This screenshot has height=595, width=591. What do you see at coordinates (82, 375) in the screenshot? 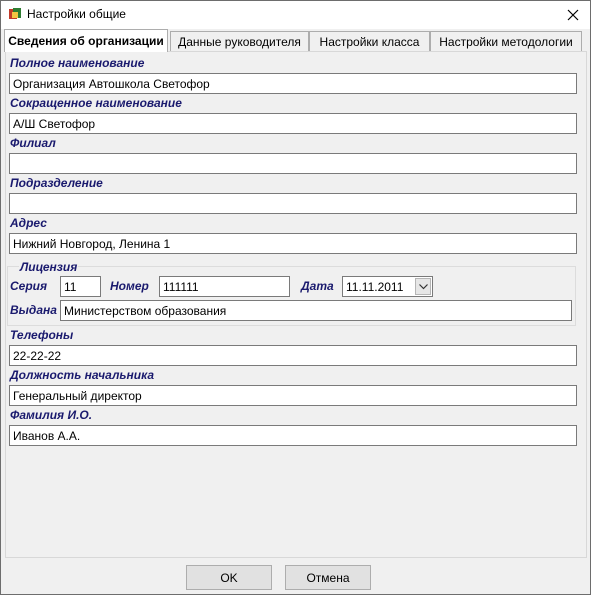
I see `manager-position-label: Должность начальника` at bounding box center [82, 375].